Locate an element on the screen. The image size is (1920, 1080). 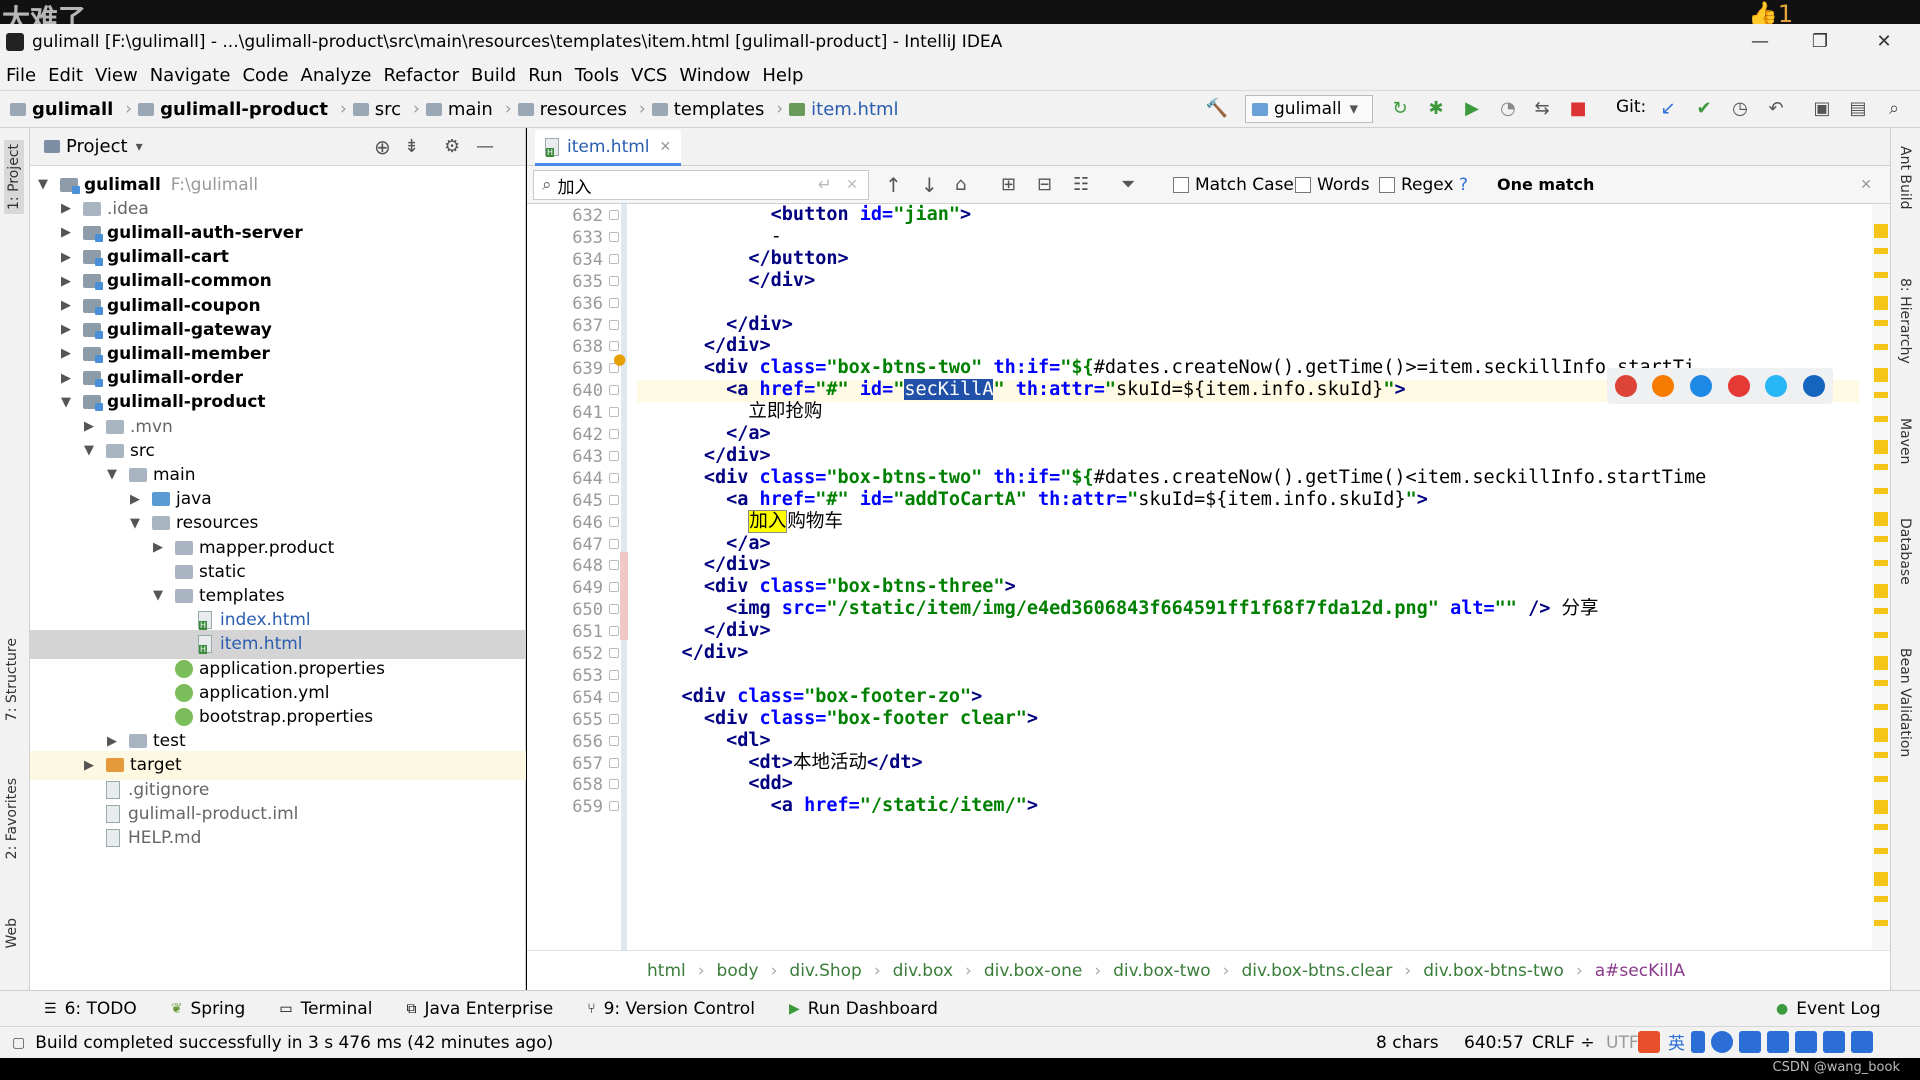
toolbox-icon is located at coordinates (1834, 1041).